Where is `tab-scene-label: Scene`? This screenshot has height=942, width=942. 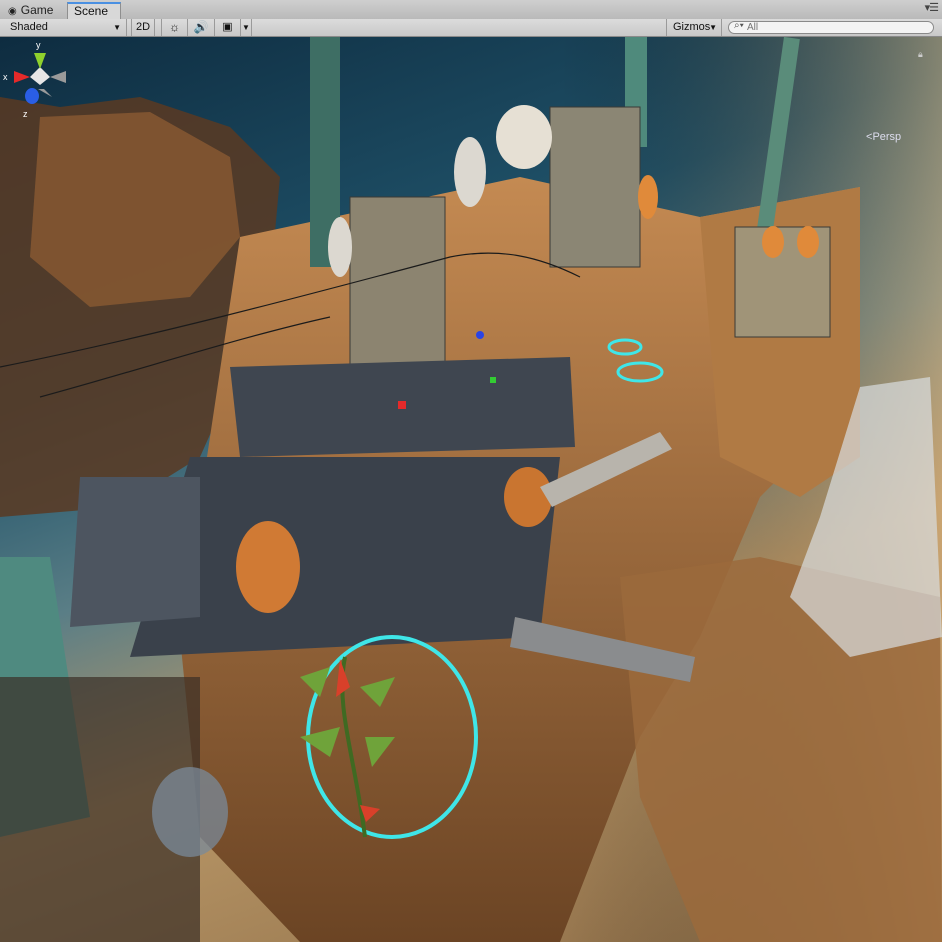 tab-scene-label: Scene is located at coordinates (91, 11).